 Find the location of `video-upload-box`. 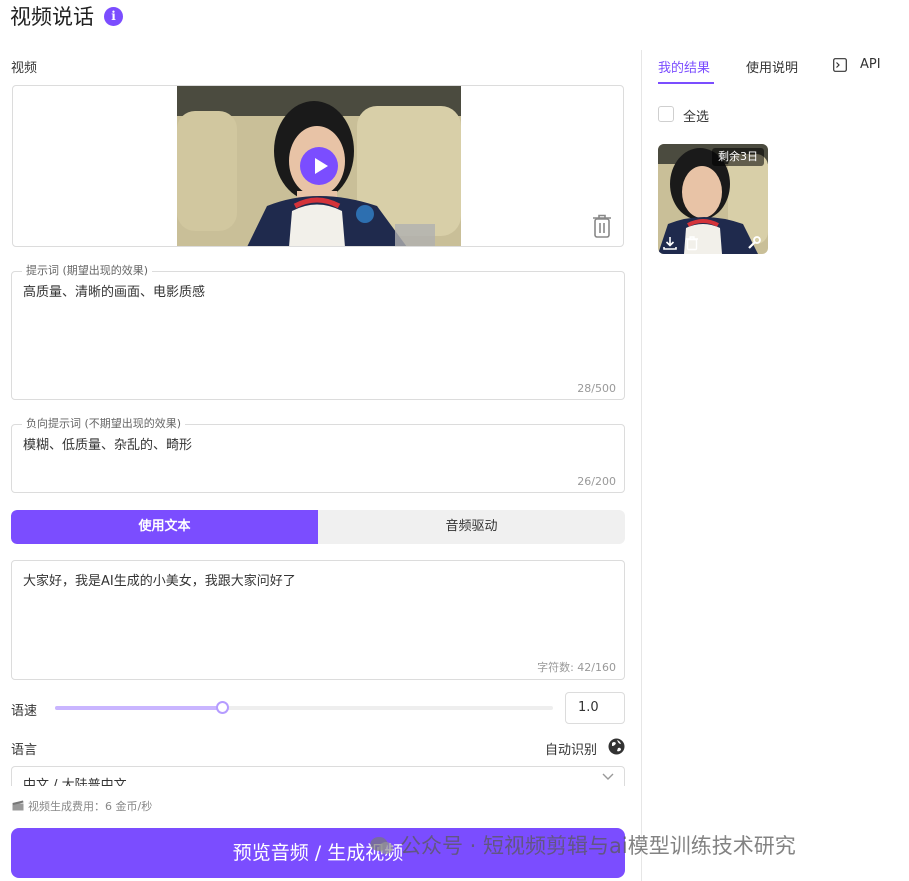

video-upload-box is located at coordinates (318, 166).